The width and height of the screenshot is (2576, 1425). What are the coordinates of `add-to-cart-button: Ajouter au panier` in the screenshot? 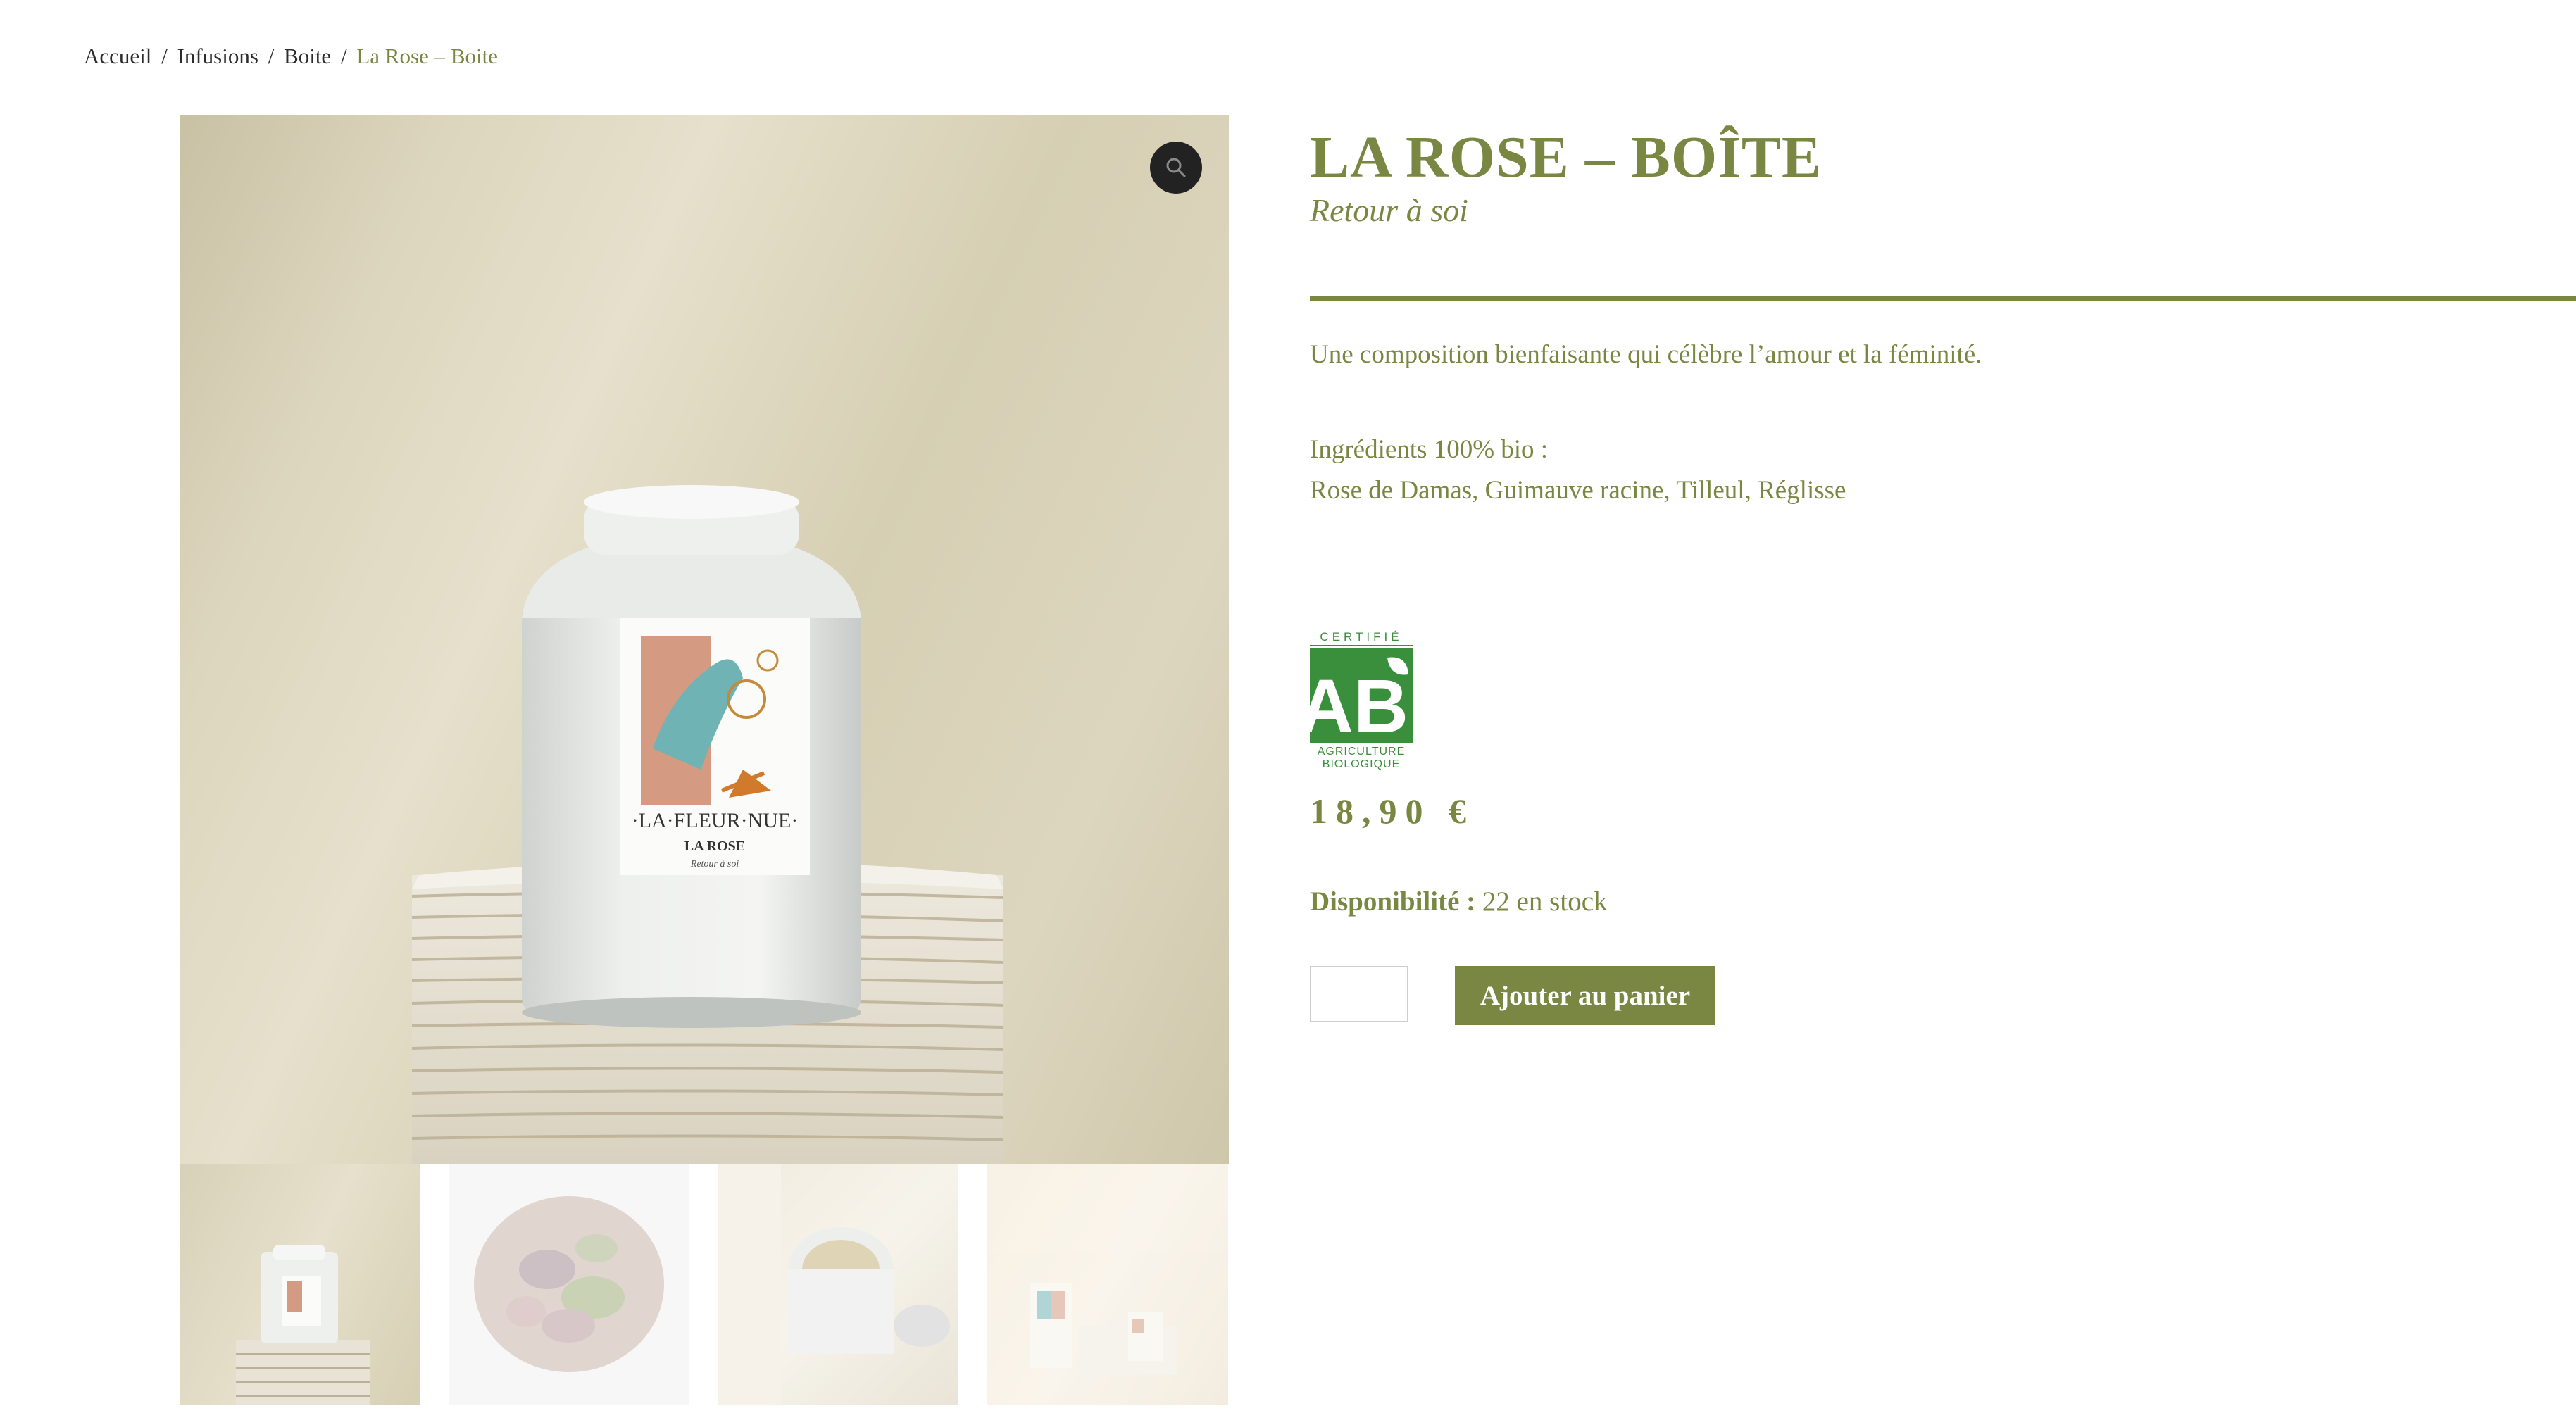 It's located at (1585, 995).